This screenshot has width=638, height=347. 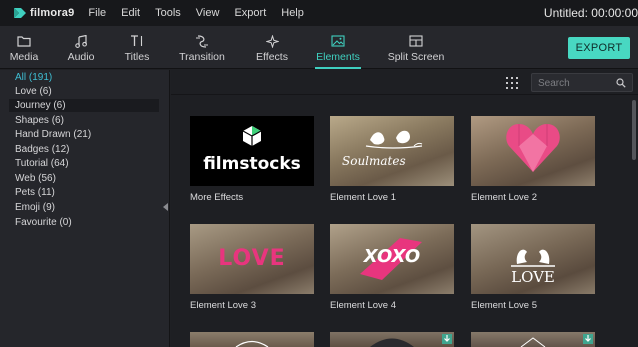 I want to click on category-pets: Pets (11), so click(x=32, y=192).